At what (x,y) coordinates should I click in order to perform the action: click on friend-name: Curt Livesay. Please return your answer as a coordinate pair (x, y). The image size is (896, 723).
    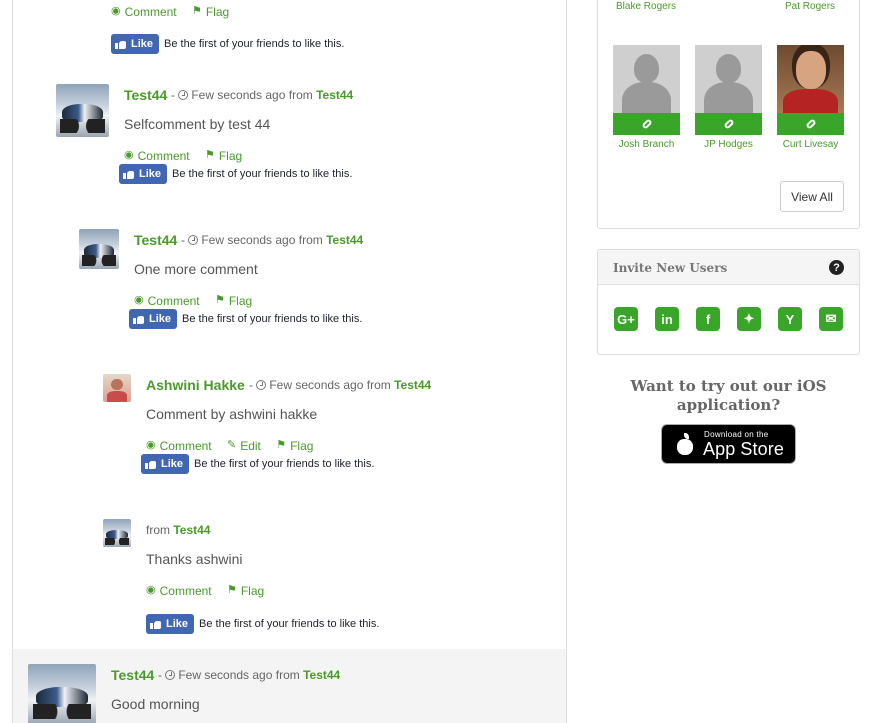
    Looking at the image, I should click on (810, 144).